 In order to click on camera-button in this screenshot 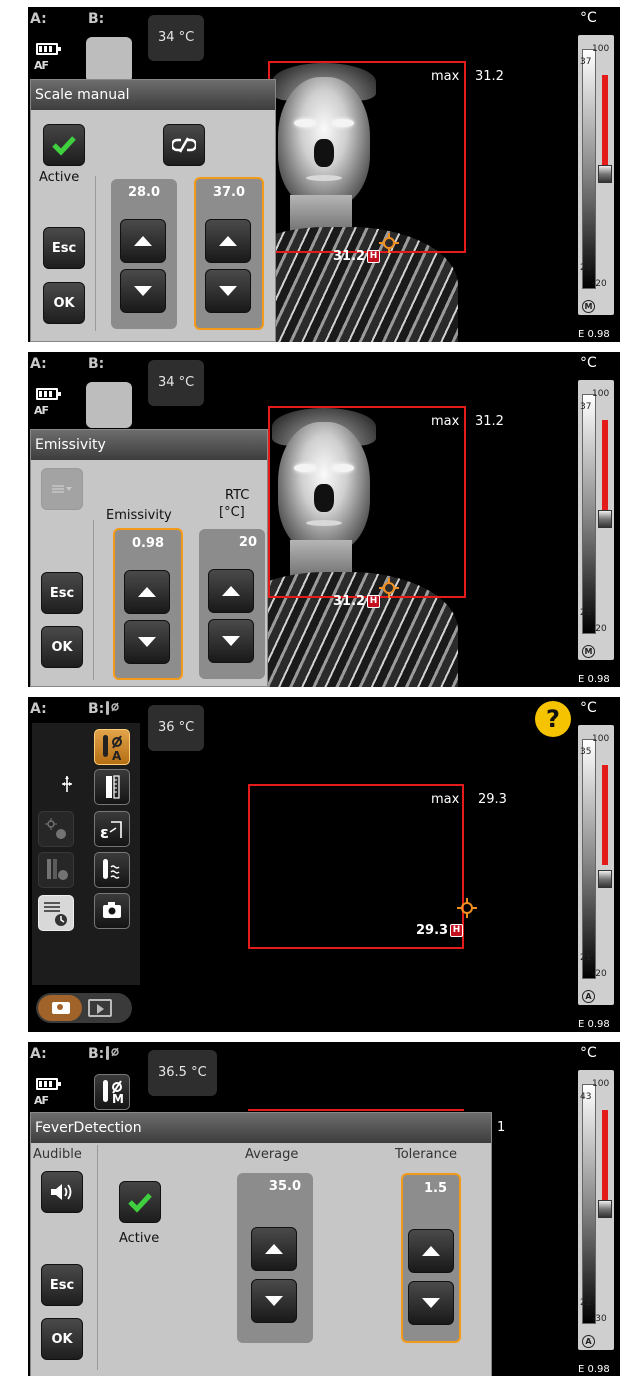, I will do `click(112, 911)`.